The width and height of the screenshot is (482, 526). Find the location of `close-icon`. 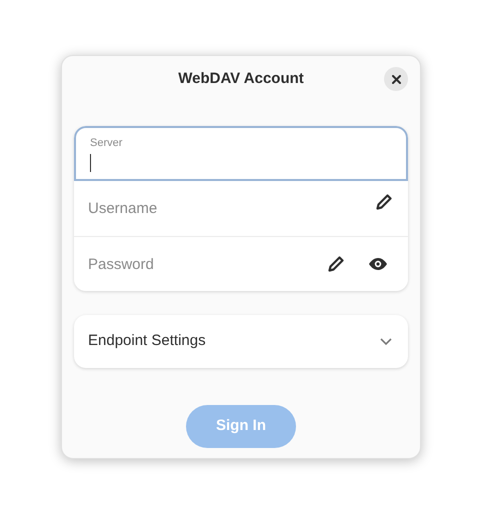

close-icon is located at coordinates (396, 79).